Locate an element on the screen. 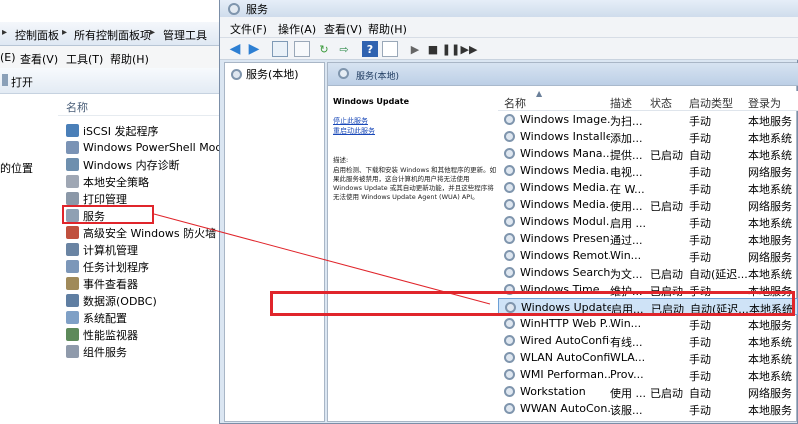  console-tree-icon is located at coordinates (280, 49).